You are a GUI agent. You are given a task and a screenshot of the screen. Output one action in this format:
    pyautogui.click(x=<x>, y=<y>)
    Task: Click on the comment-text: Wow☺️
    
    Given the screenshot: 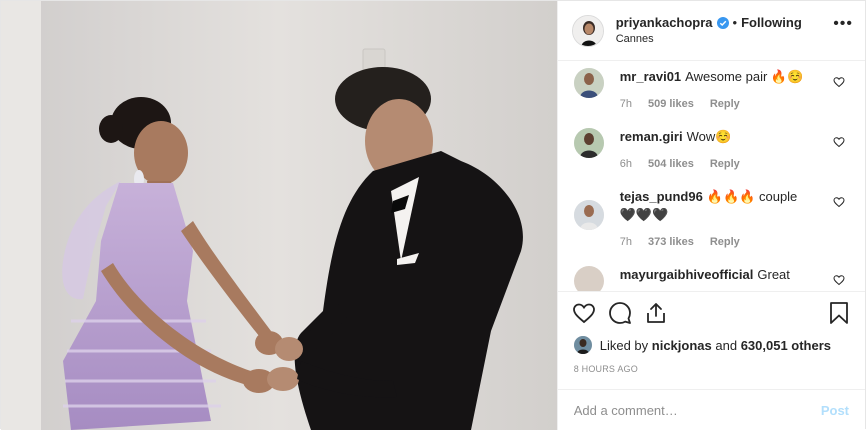 What is the action you would take?
    pyautogui.click(x=709, y=136)
    